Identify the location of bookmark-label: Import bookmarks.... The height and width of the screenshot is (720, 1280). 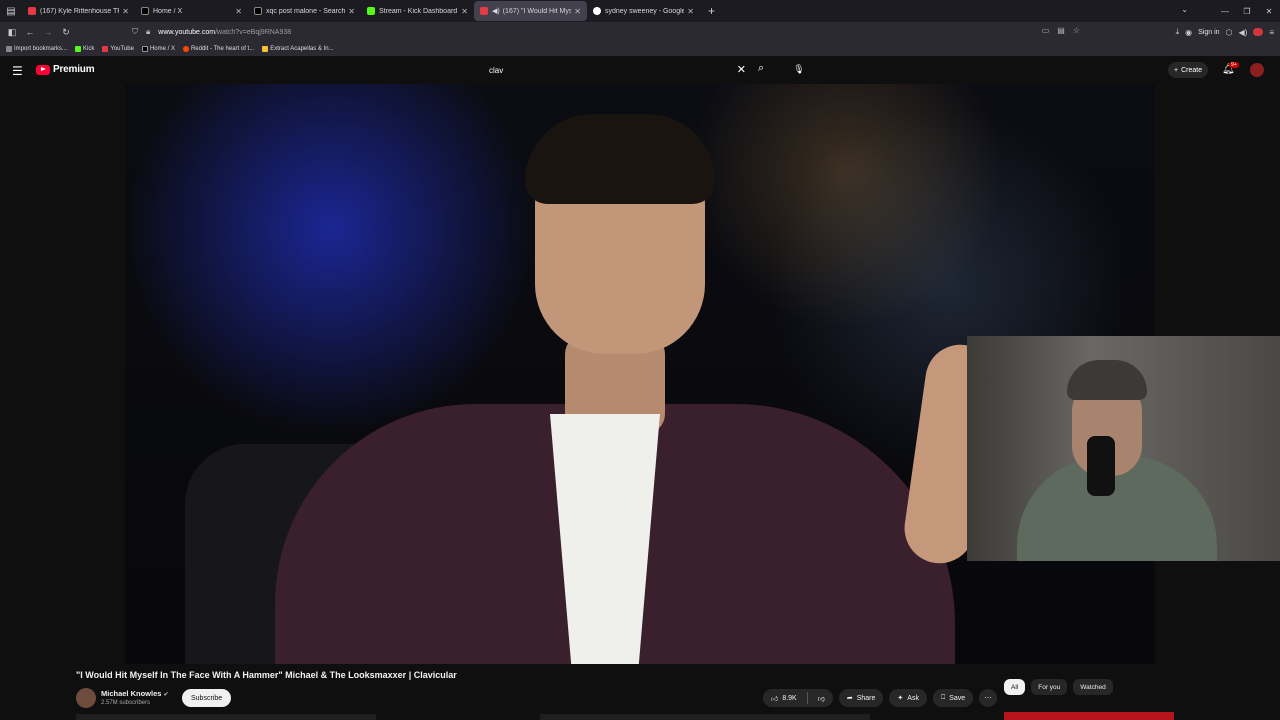
(41, 49).